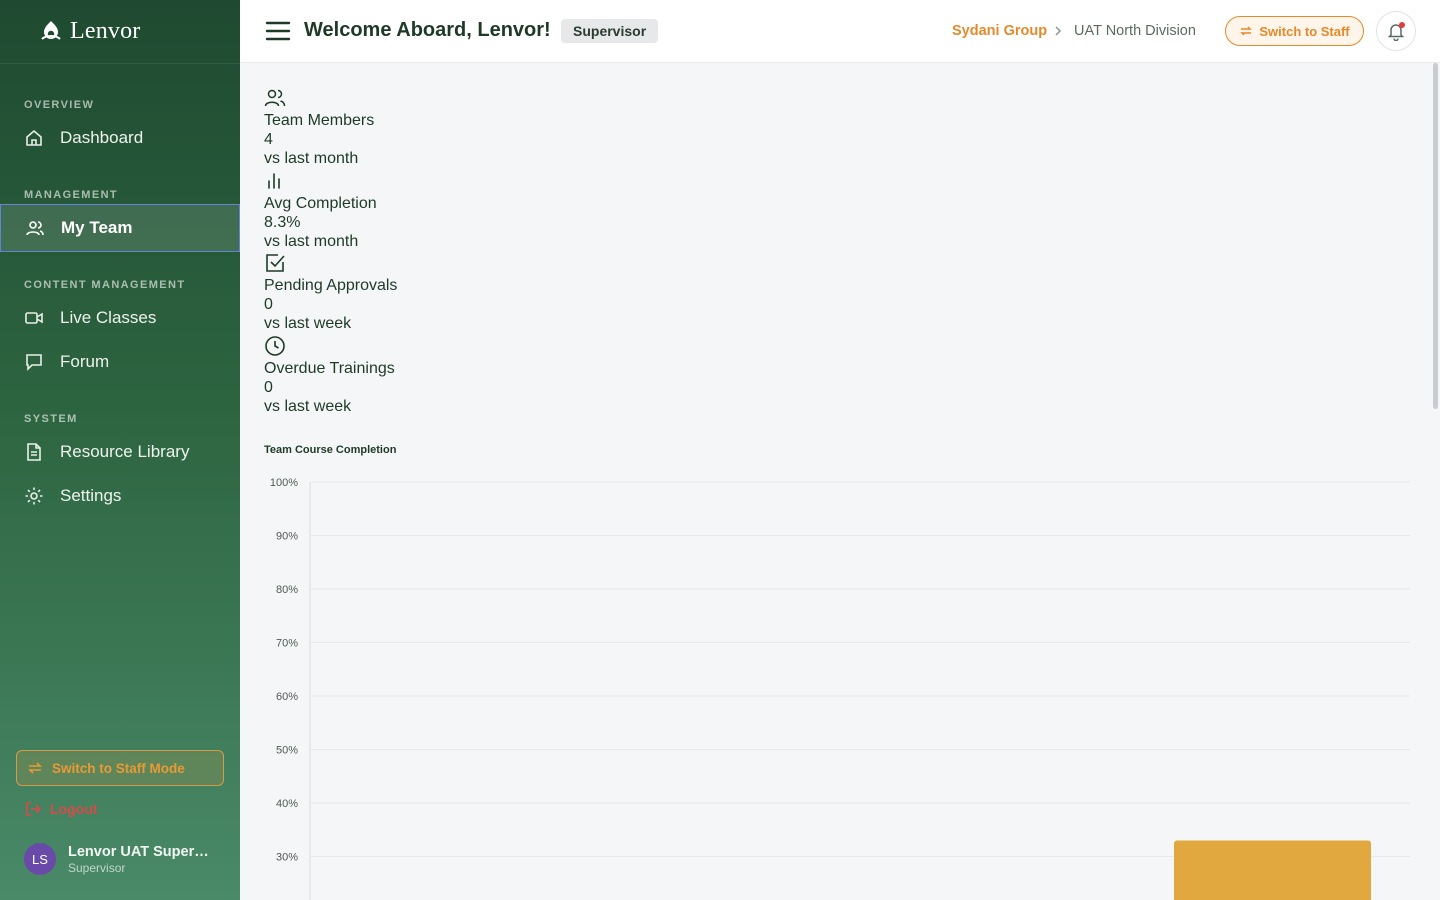 The width and height of the screenshot is (1440, 900). I want to click on clock-icon, so click(275, 346).